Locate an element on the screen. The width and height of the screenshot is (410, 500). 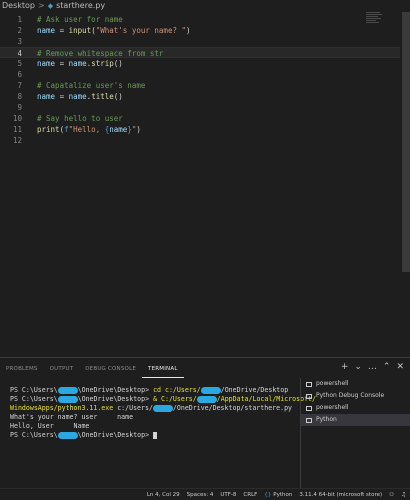
terminal-prompt-line: PS C:\Users\ \OneDrive\Desktop> is located at coordinates (155, 435).